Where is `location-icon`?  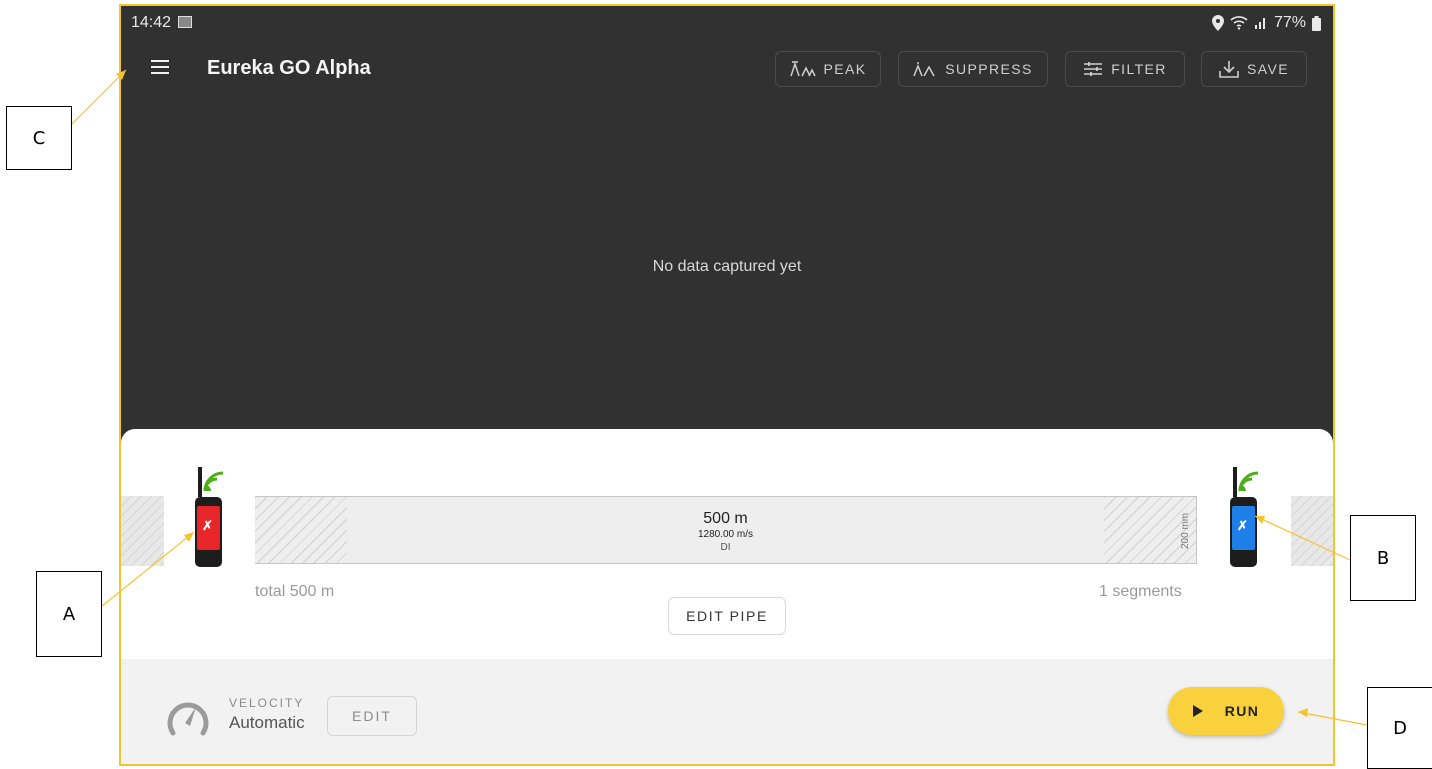 location-icon is located at coordinates (1217, 23).